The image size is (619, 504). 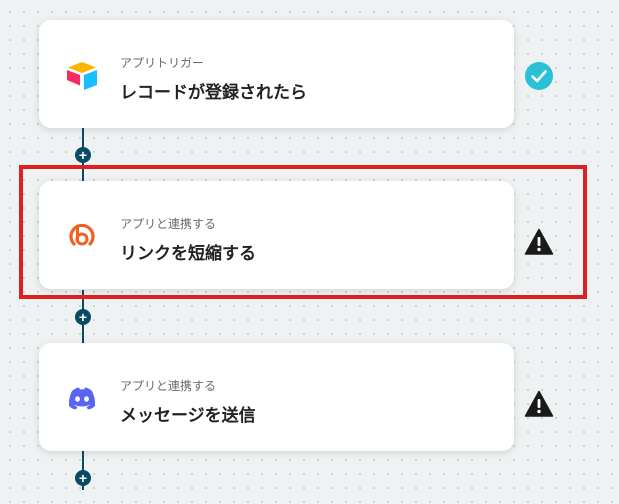 What do you see at coordinates (82, 398) in the screenshot?
I see `discord-icon` at bounding box center [82, 398].